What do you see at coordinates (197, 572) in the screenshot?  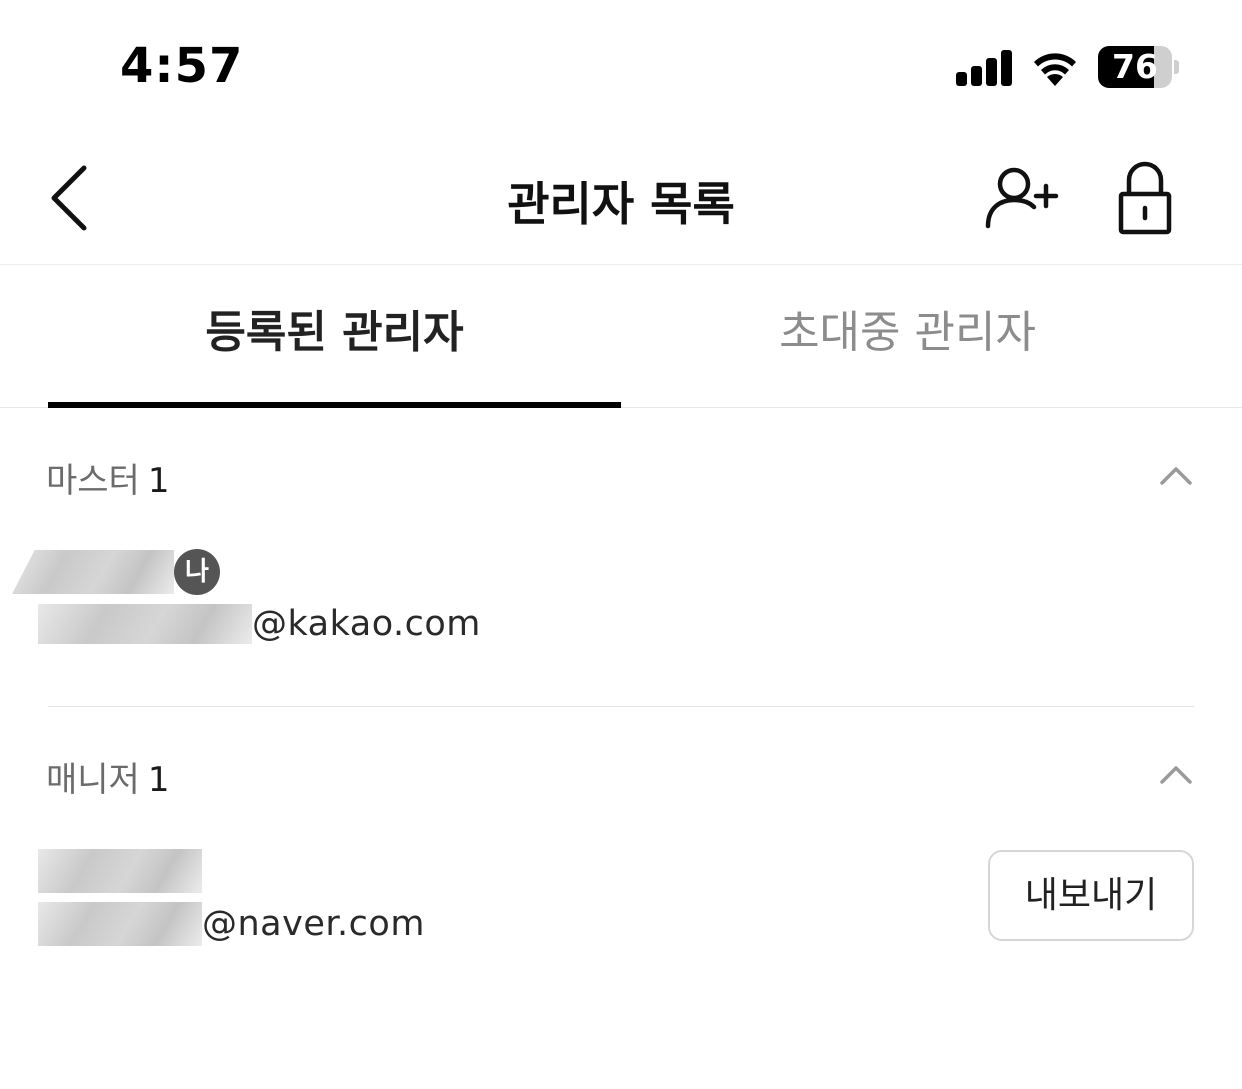 I see `me-badge: 나` at bounding box center [197, 572].